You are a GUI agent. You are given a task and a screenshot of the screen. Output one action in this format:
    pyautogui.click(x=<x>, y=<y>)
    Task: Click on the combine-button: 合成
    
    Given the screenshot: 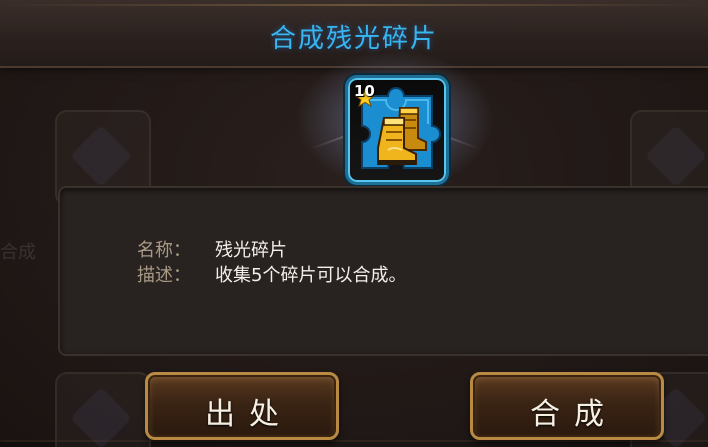 What is the action you would take?
    pyautogui.click(x=567, y=406)
    